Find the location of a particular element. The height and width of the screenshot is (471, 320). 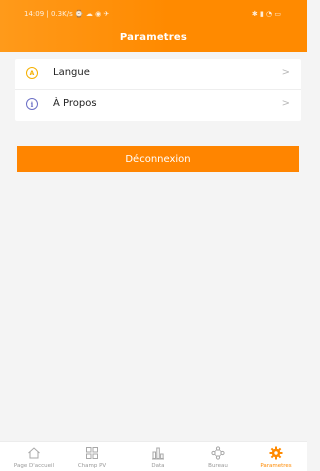

settings-item-label: Langue is located at coordinates (71, 72).